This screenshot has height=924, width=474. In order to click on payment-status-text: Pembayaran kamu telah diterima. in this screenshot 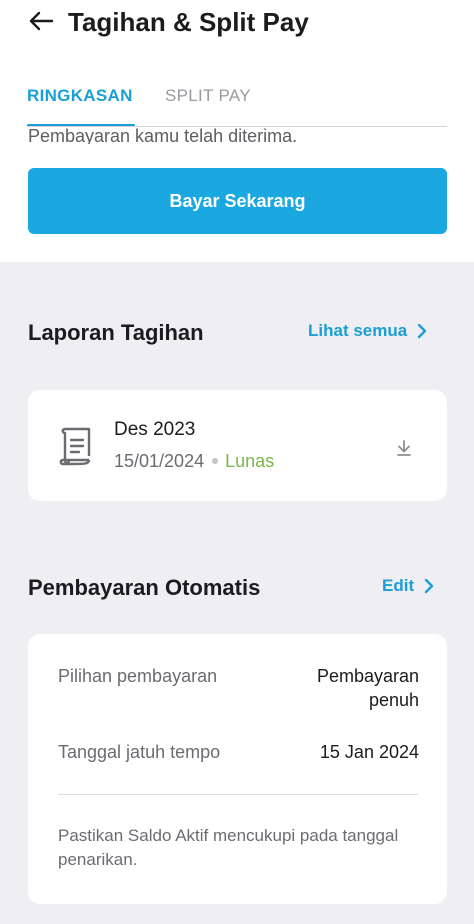, I will do `click(238, 132)`.